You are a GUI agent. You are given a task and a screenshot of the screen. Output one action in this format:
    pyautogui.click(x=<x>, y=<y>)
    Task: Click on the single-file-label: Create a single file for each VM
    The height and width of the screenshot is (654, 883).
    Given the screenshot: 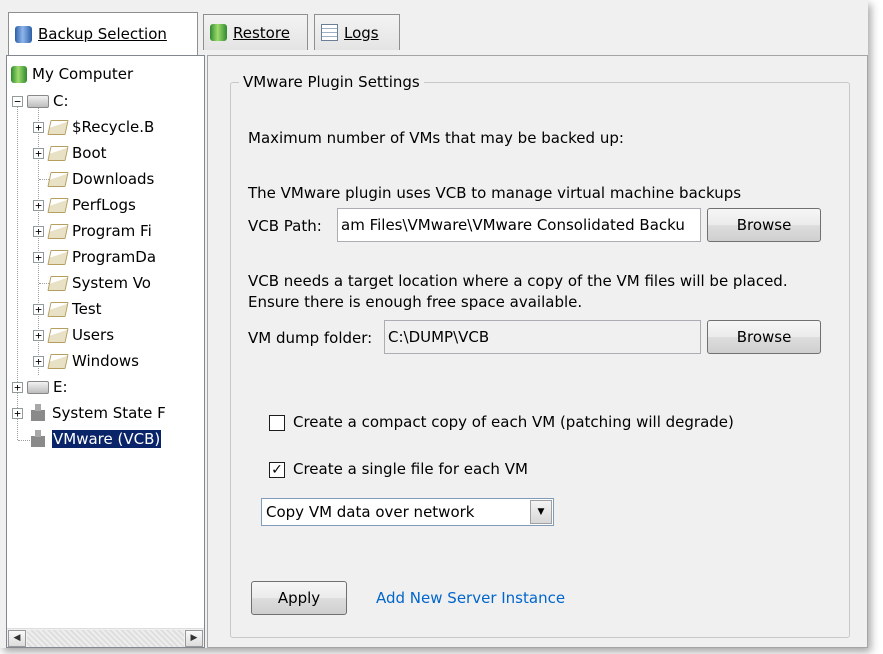 What is the action you would take?
    pyautogui.click(x=410, y=469)
    